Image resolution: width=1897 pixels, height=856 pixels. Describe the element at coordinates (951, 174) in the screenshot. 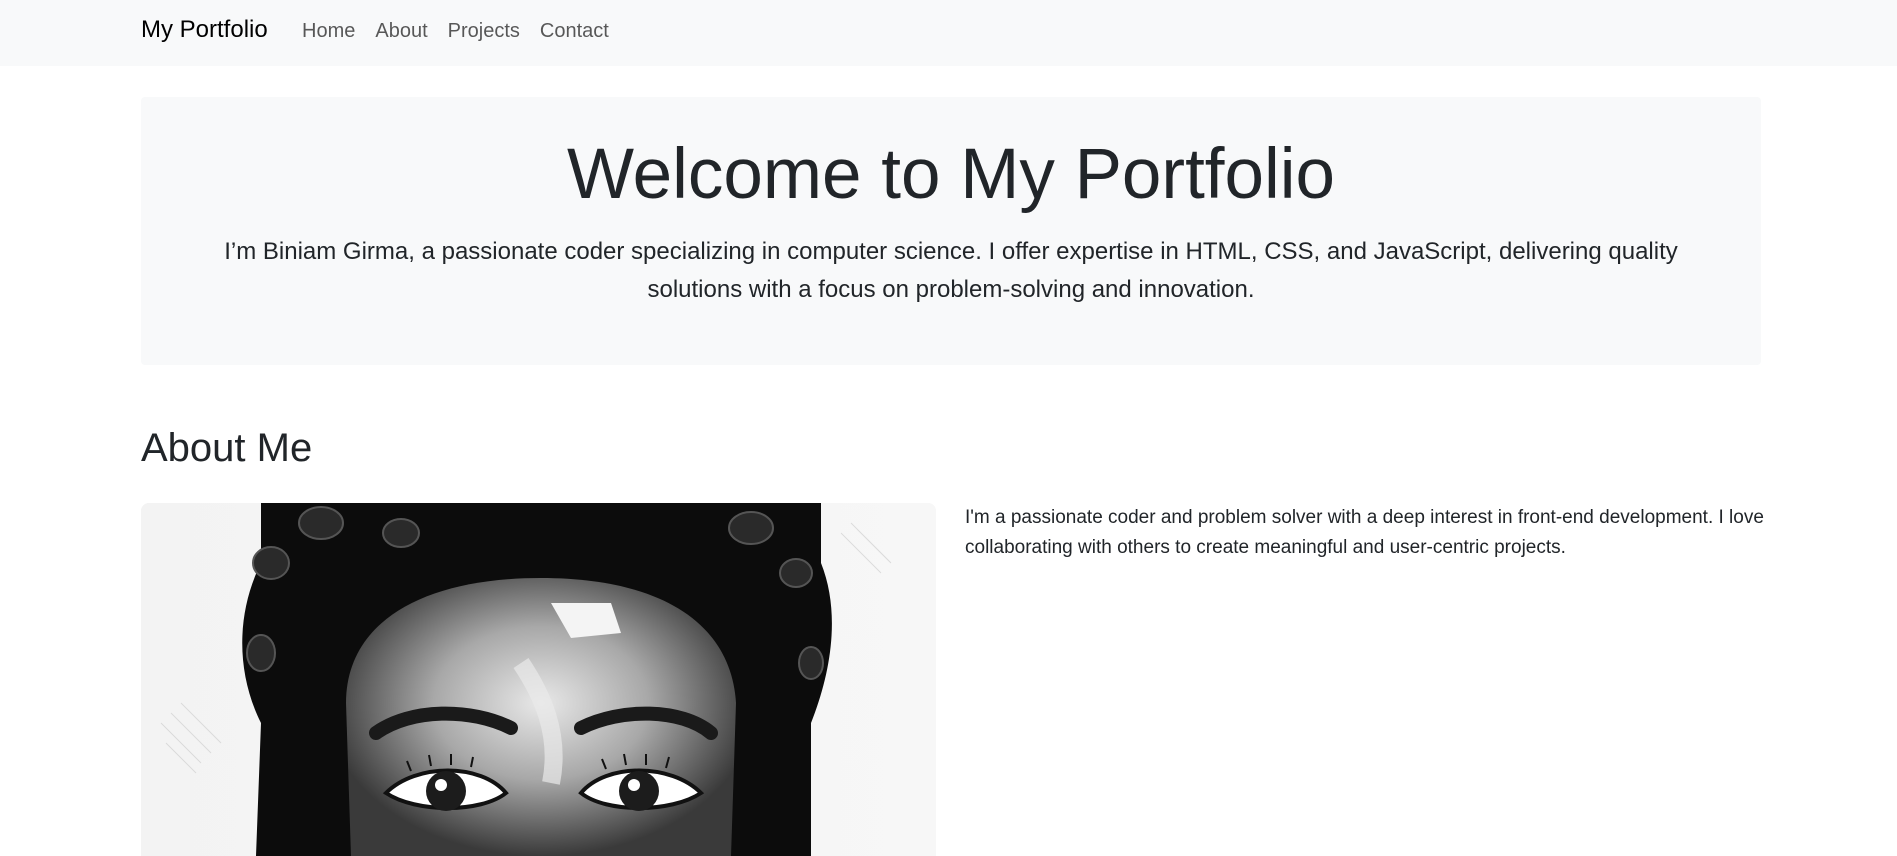

I see `hero-title: Welcome to My Portfolio` at that location.